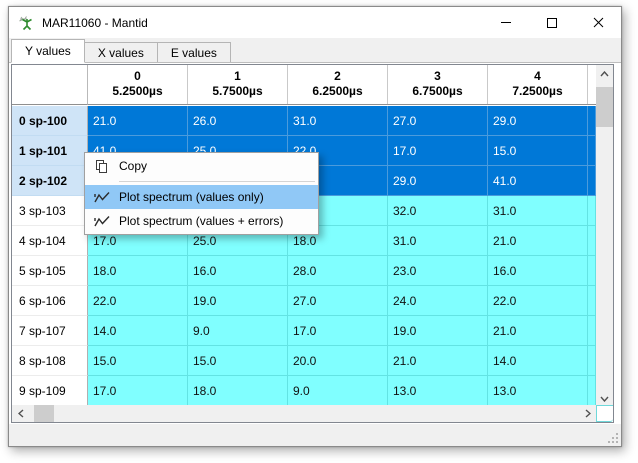  What do you see at coordinates (217, 181) in the screenshot?
I see `menu-separator` at bounding box center [217, 181].